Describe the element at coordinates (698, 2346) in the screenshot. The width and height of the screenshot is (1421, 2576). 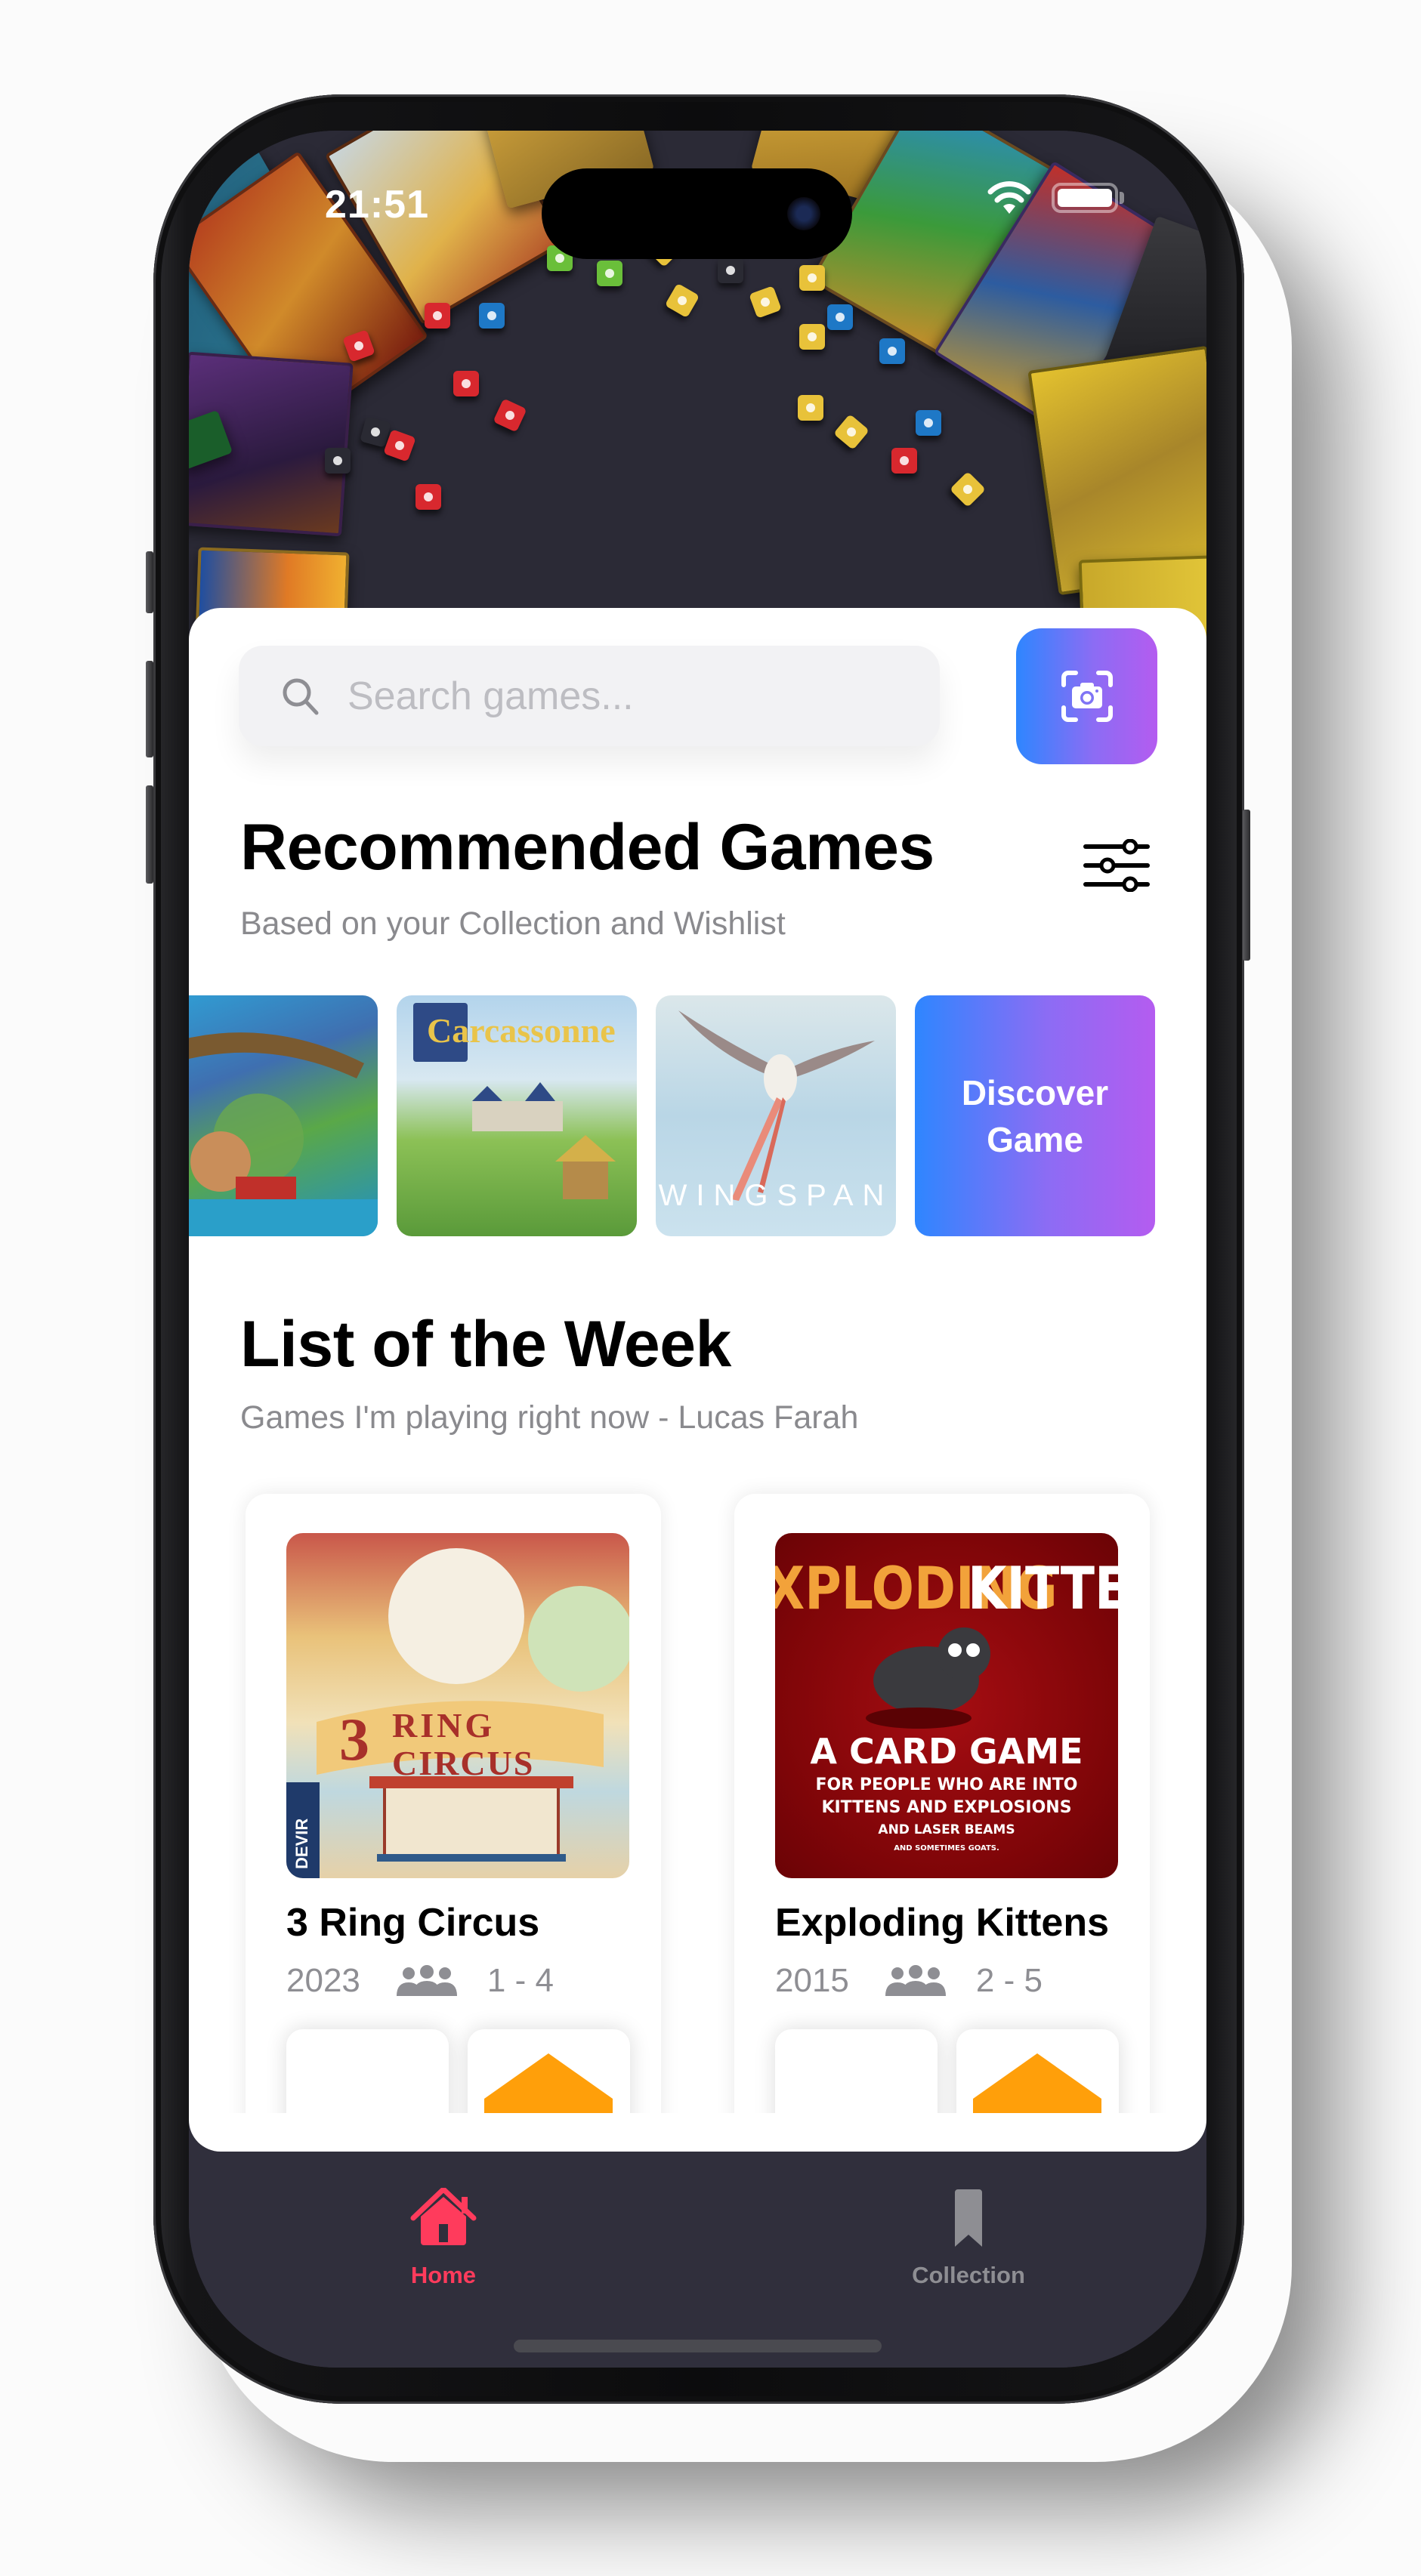
I see `home-indicator` at that location.